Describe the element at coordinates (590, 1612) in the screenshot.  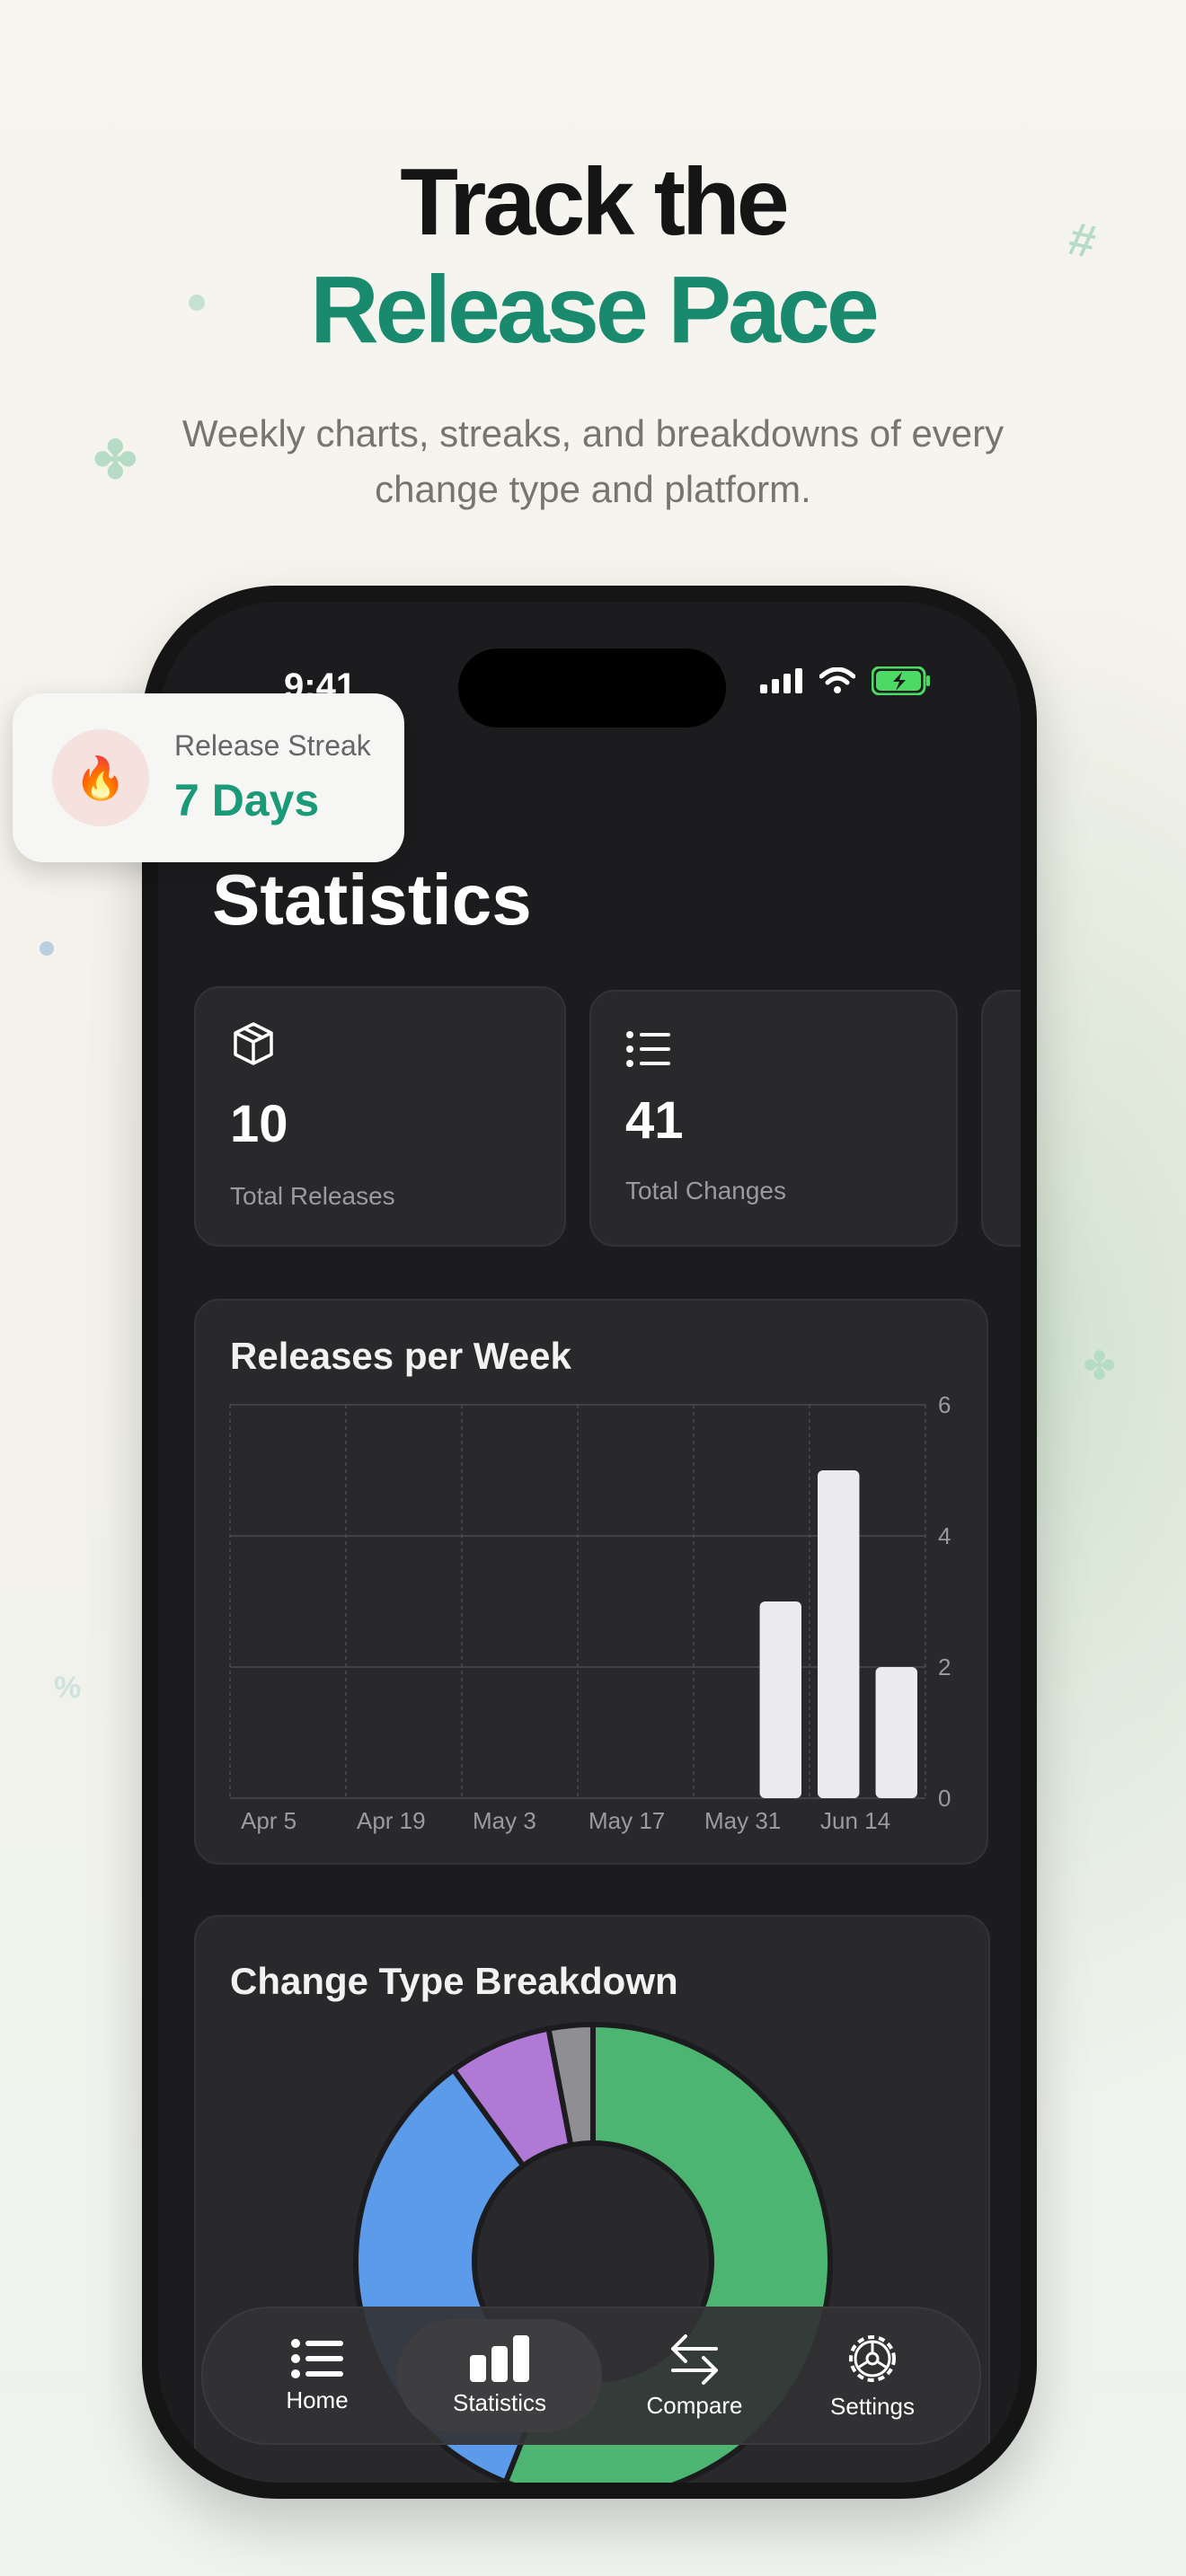
I see `releases-per-week-chart: 0 2 4 6 Apr 5 Apr 19 May 3 May 17 May 31 Jun 14` at that location.